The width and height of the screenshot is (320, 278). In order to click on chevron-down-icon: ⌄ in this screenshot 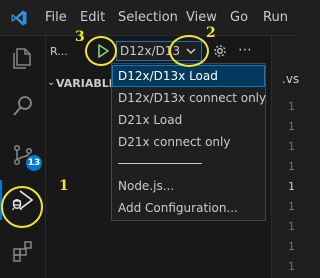, I will do `click(51, 82)`.